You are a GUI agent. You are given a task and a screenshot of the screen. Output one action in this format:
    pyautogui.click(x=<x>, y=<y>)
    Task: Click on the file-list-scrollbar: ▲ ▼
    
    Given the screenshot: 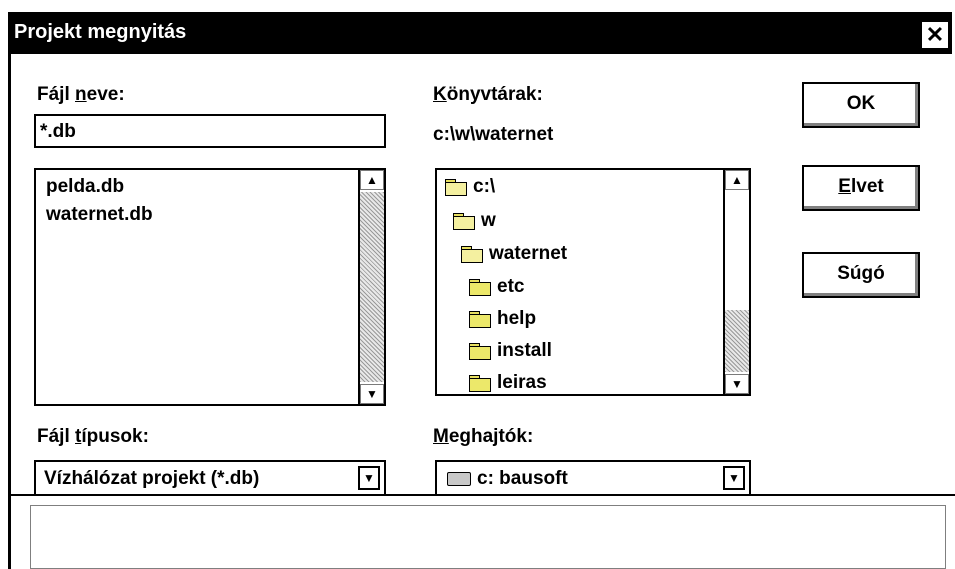 What is the action you would take?
    pyautogui.click(x=371, y=287)
    